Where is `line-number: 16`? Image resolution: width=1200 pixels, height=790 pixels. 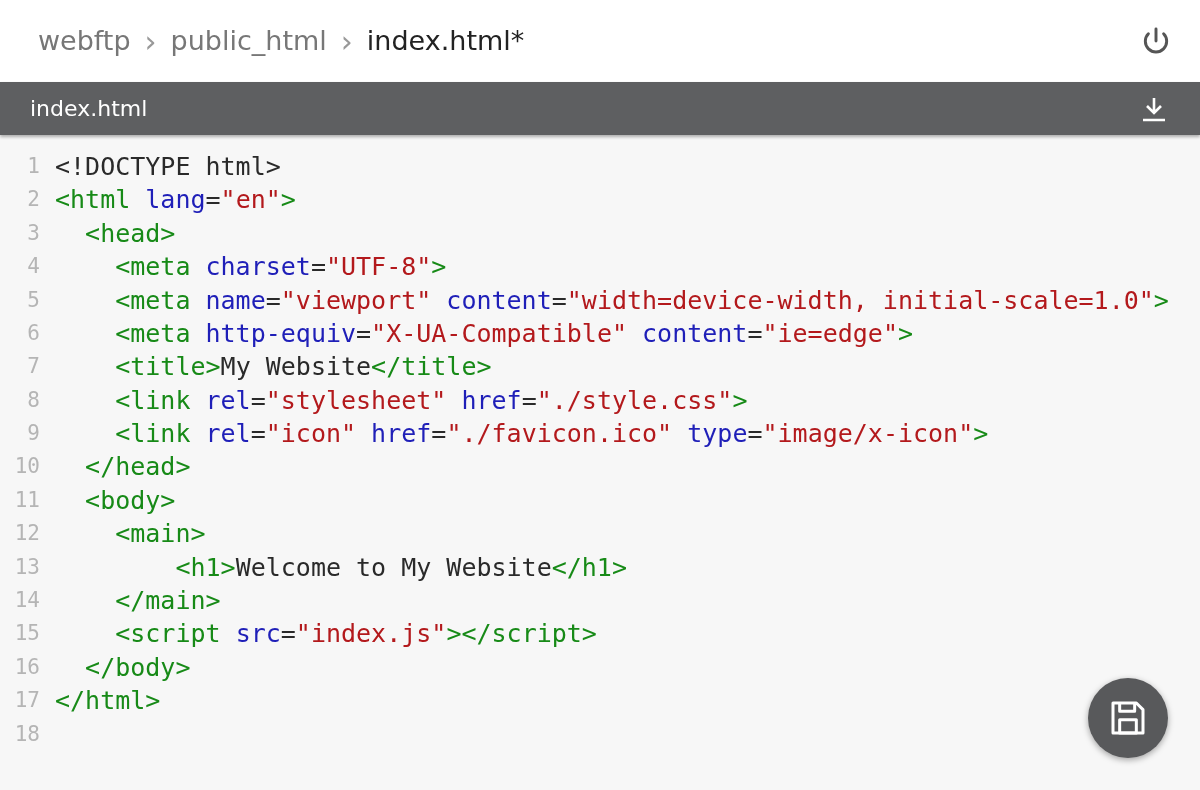 line-number: 16 is located at coordinates (26, 667).